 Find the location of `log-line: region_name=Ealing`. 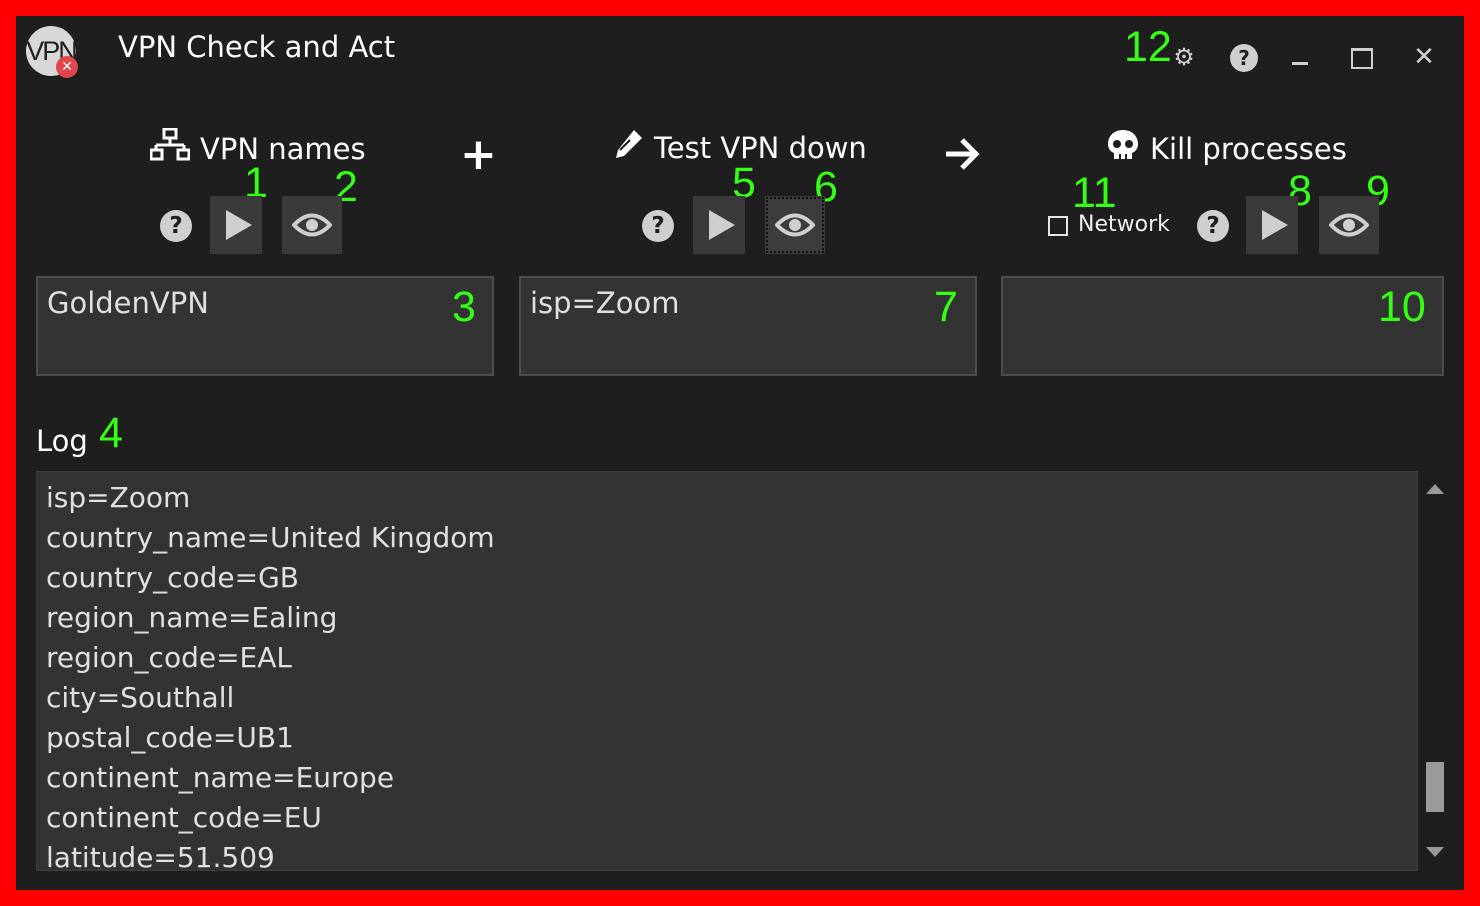

log-line: region_name=Ealing is located at coordinates (192, 617).